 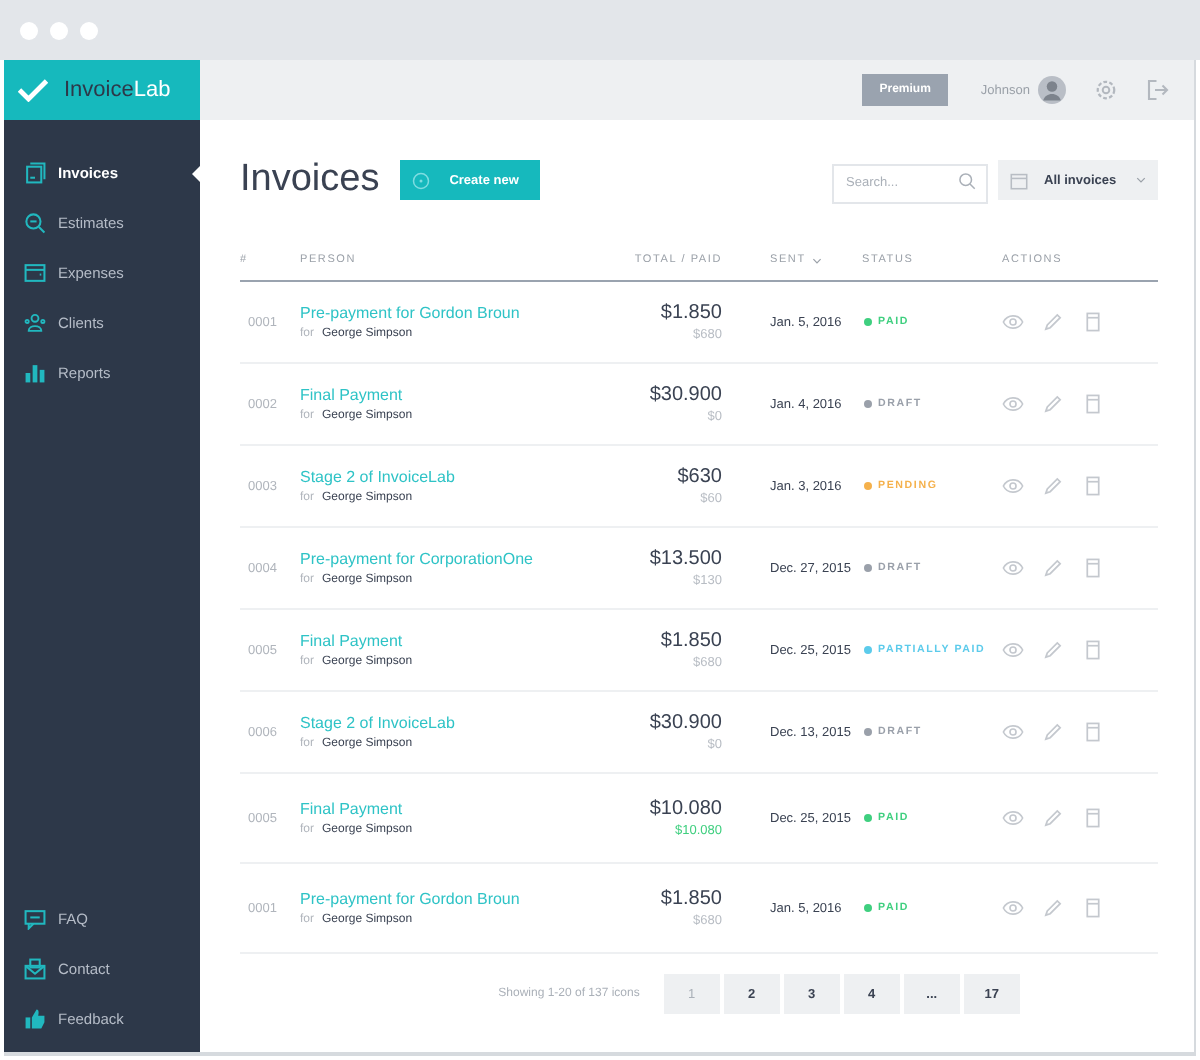 What do you see at coordinates (967, 180) in the screenshot?
I see `search-icon` at bounding box center [967, 180].